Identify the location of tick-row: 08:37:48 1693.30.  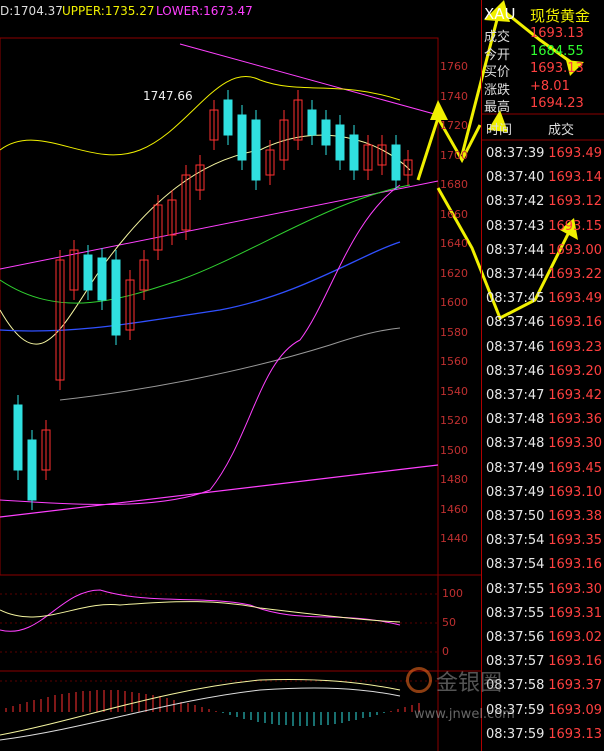
(545, 447).